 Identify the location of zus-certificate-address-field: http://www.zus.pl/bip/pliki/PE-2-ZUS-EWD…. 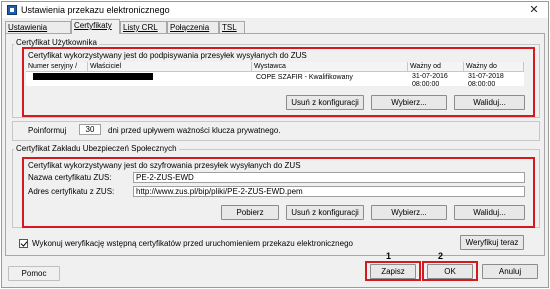
(329, 191).